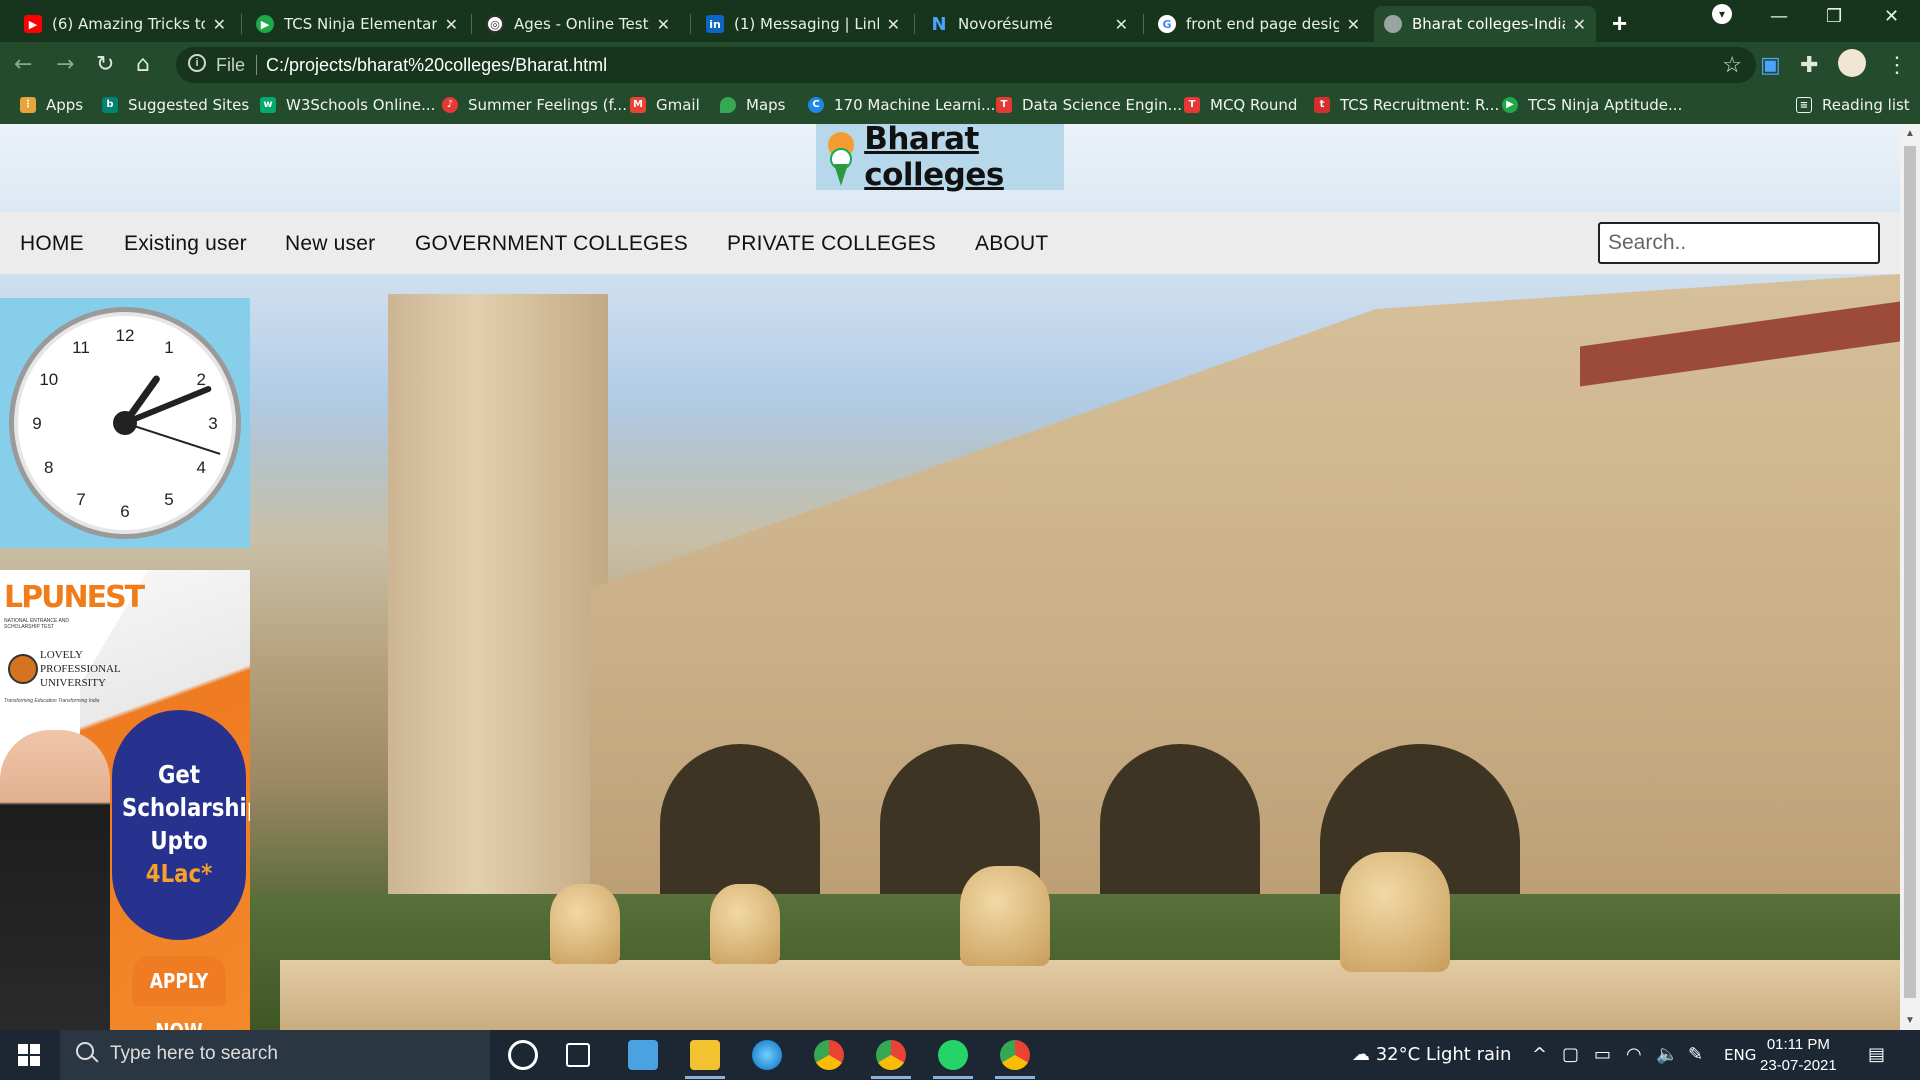 This screenshot has height=1080, width=1920. Describe the element at coordinates (231, 65) in the screenshot. I see `address-scheme-label: File` at that location.